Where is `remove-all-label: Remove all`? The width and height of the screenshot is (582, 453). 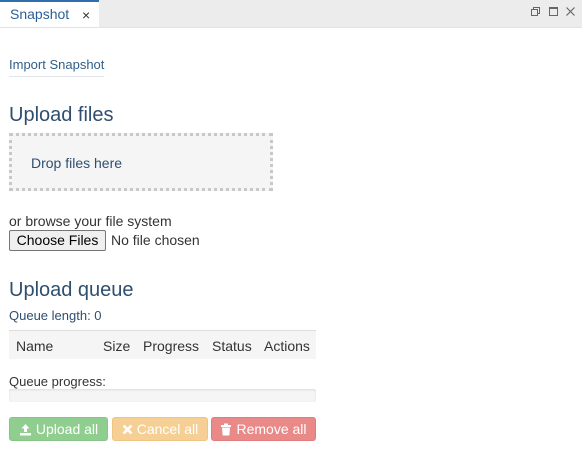 remove-all-label: Remove all is located at coordinates (271, 429).